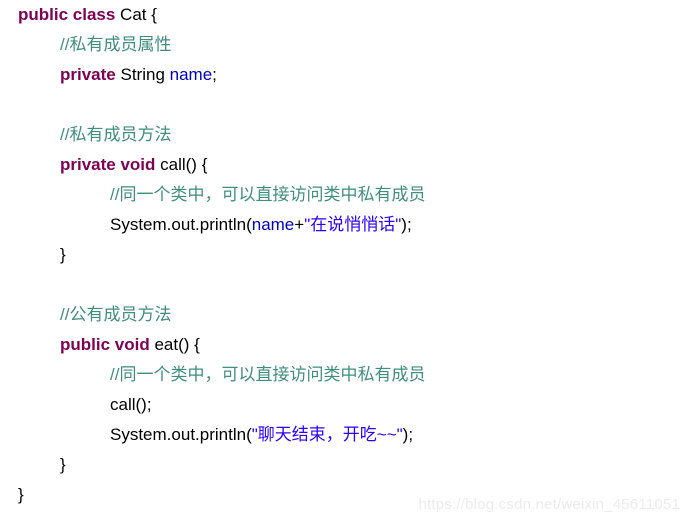 This screenshot has height=521, width=690. What do you see at coordinates (116, 44) in the screenshot?
I see `code-token-comment: //私有成员属性` at bounding box center [116, 44].